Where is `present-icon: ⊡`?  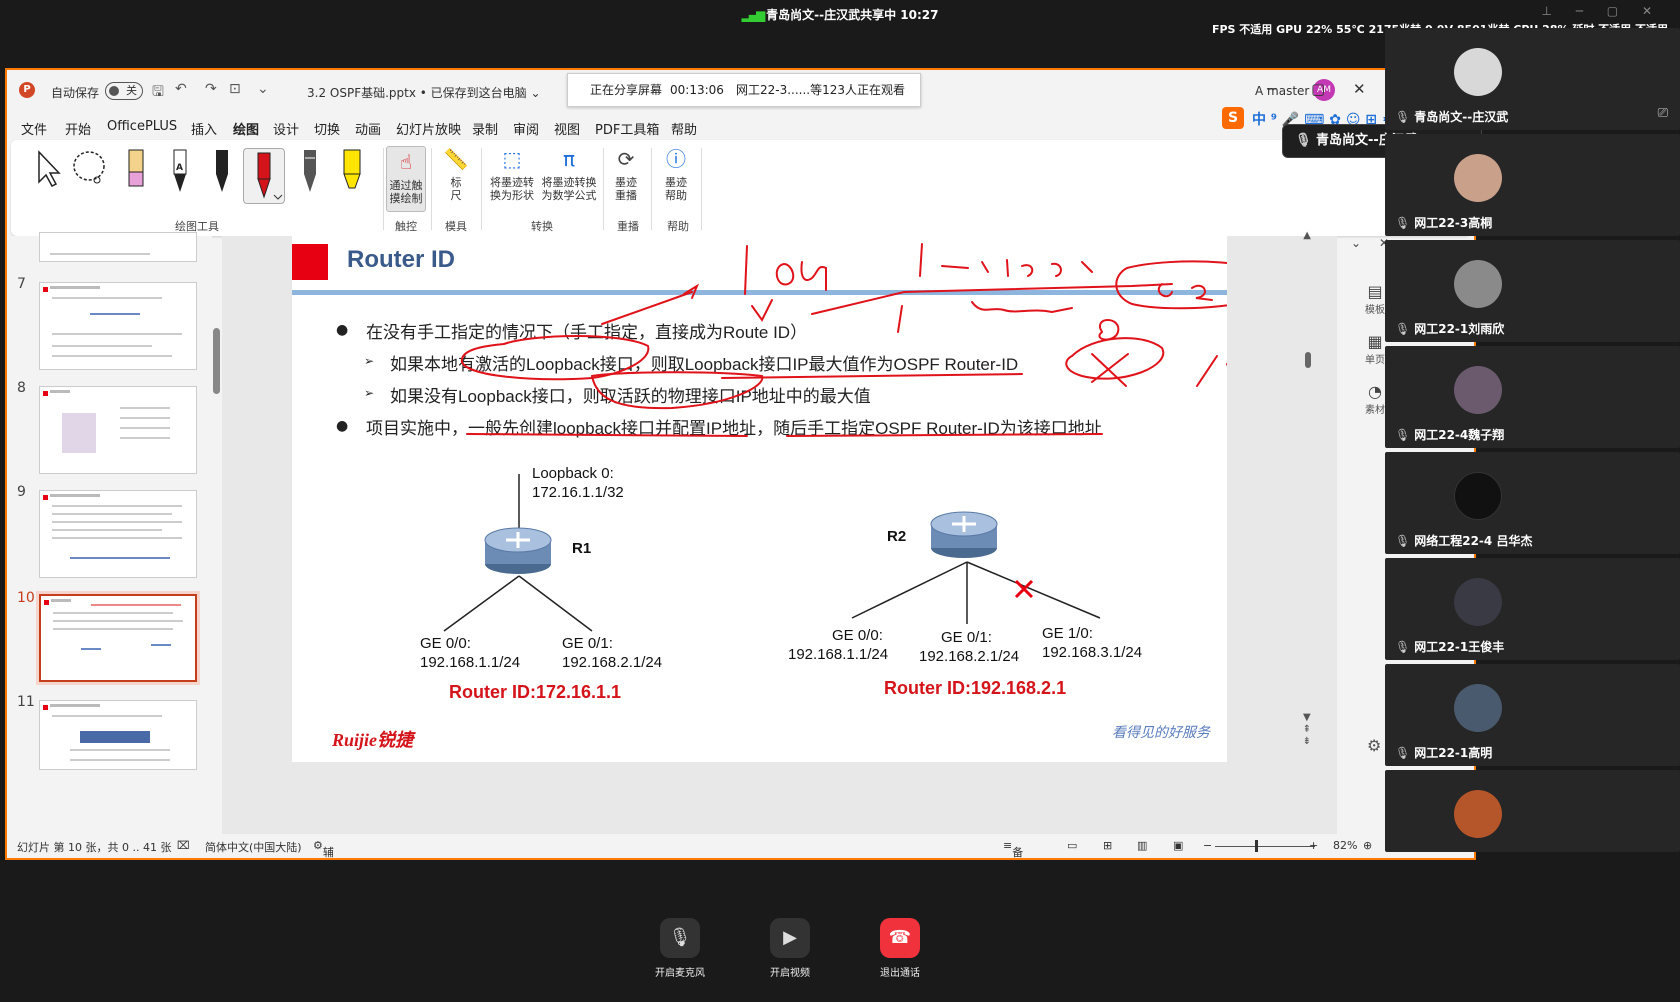
present-icon: ⊡ is located at coordinates (235, 89).